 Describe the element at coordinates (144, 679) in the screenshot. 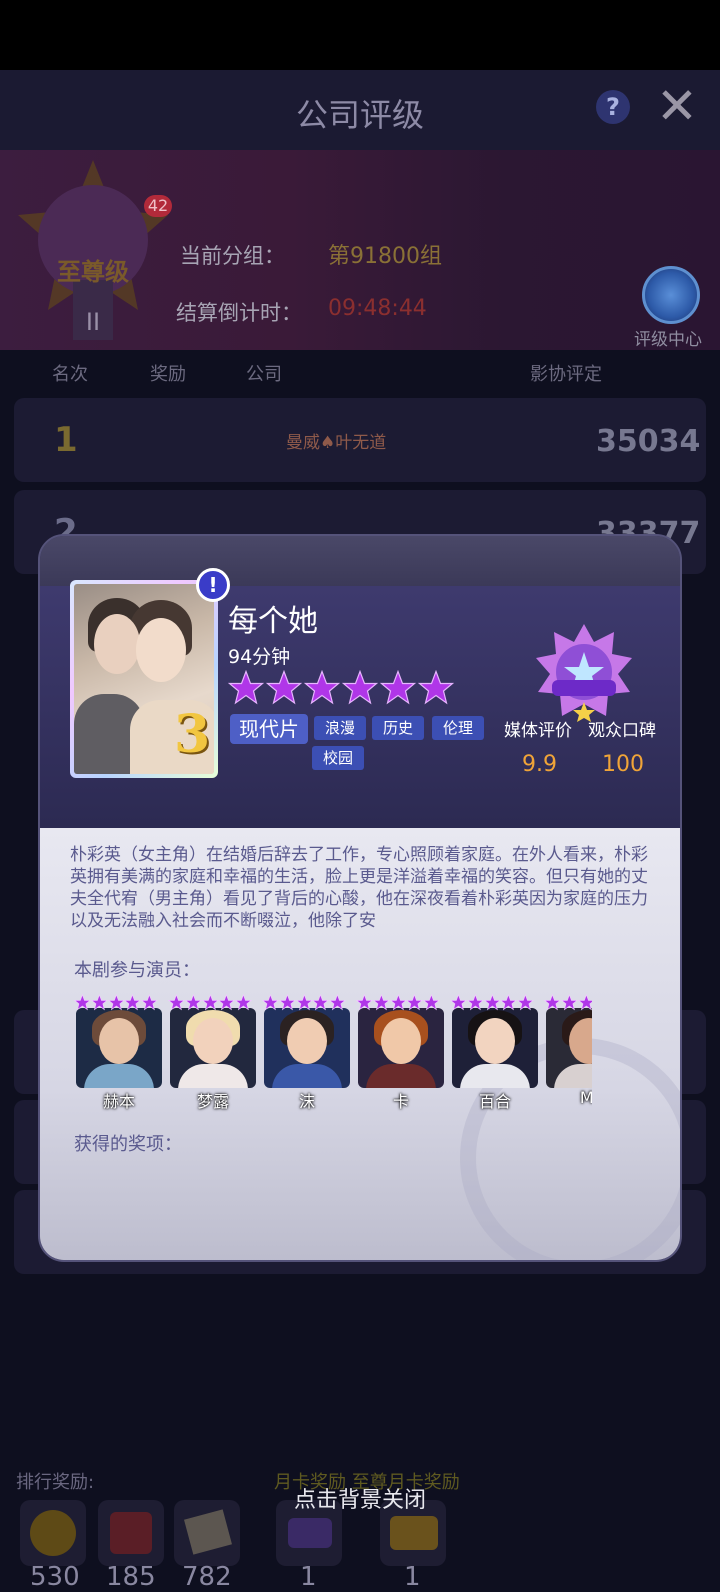

I see `drama-poster: 3` at that location.